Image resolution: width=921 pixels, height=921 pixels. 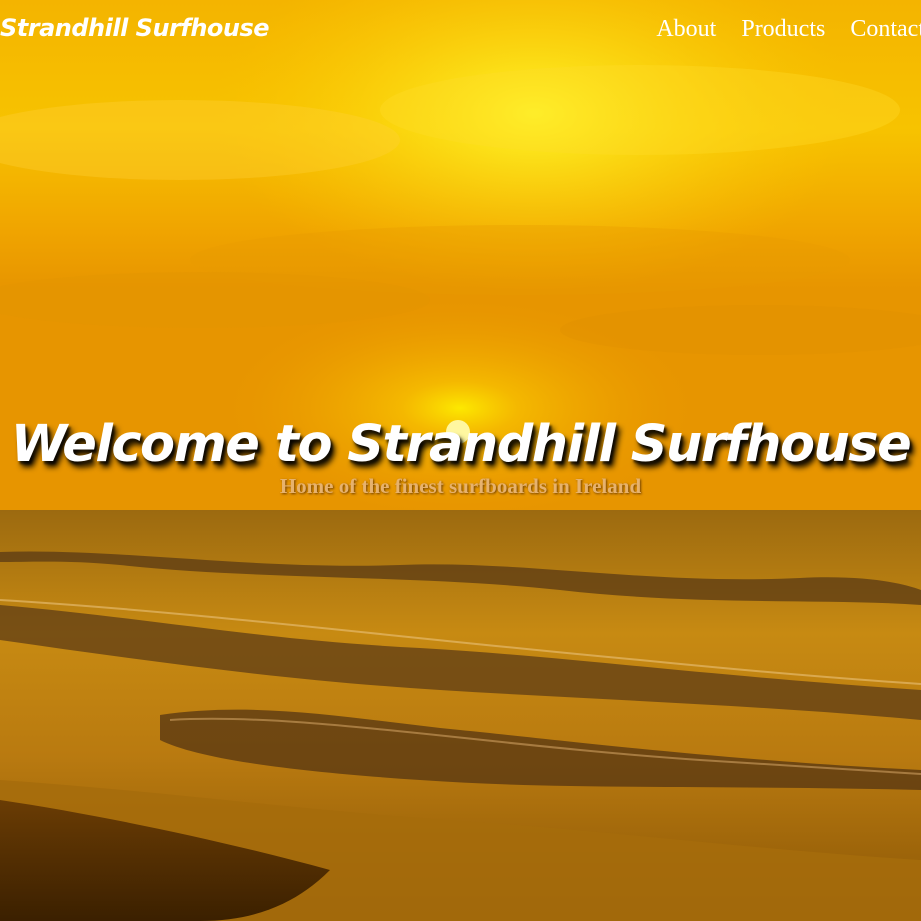 I want to click on nav-link-contact: Contact, so click(x=885, y=29).